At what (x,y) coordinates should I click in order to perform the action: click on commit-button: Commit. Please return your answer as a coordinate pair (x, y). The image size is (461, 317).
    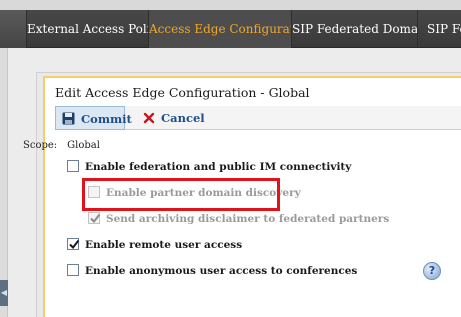
    Looking at the image, I should click on (93, 118).